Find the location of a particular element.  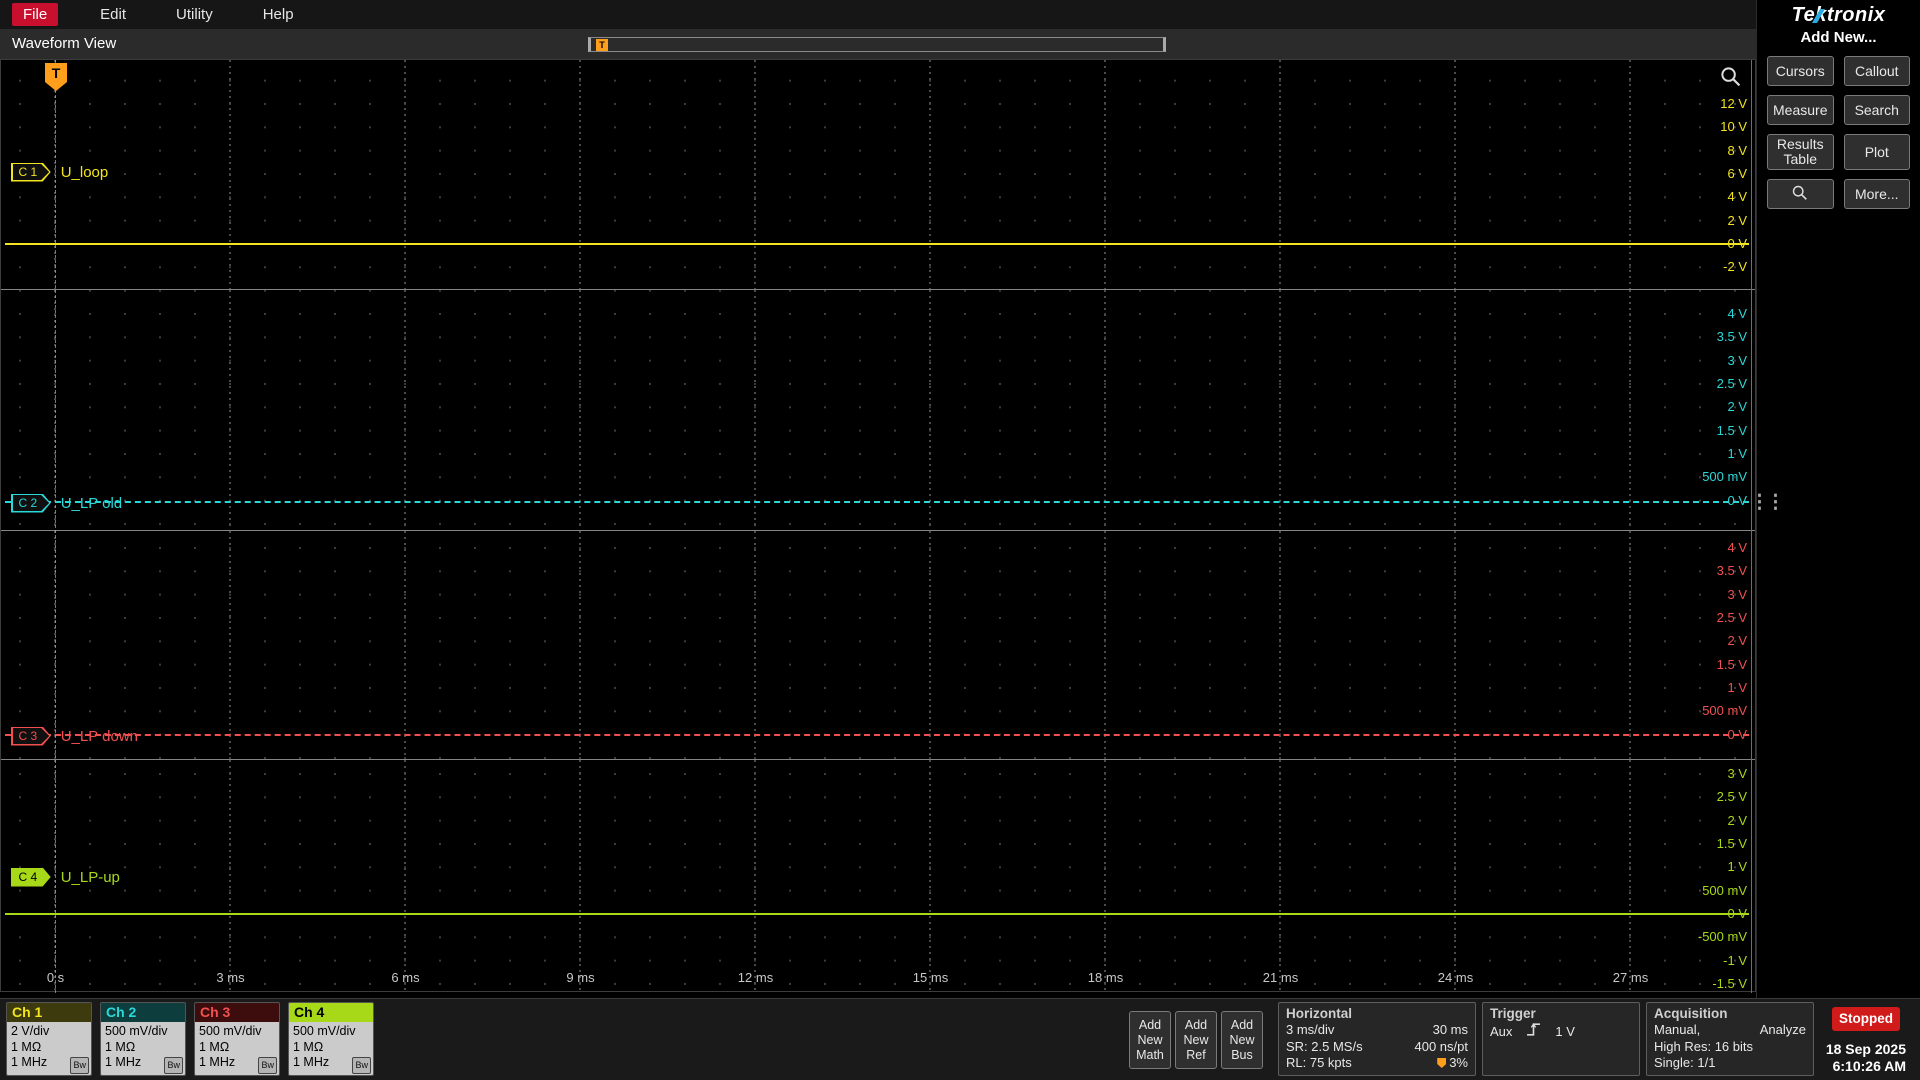

ch1-tag: C 1 is located at coordinates (31, 172).